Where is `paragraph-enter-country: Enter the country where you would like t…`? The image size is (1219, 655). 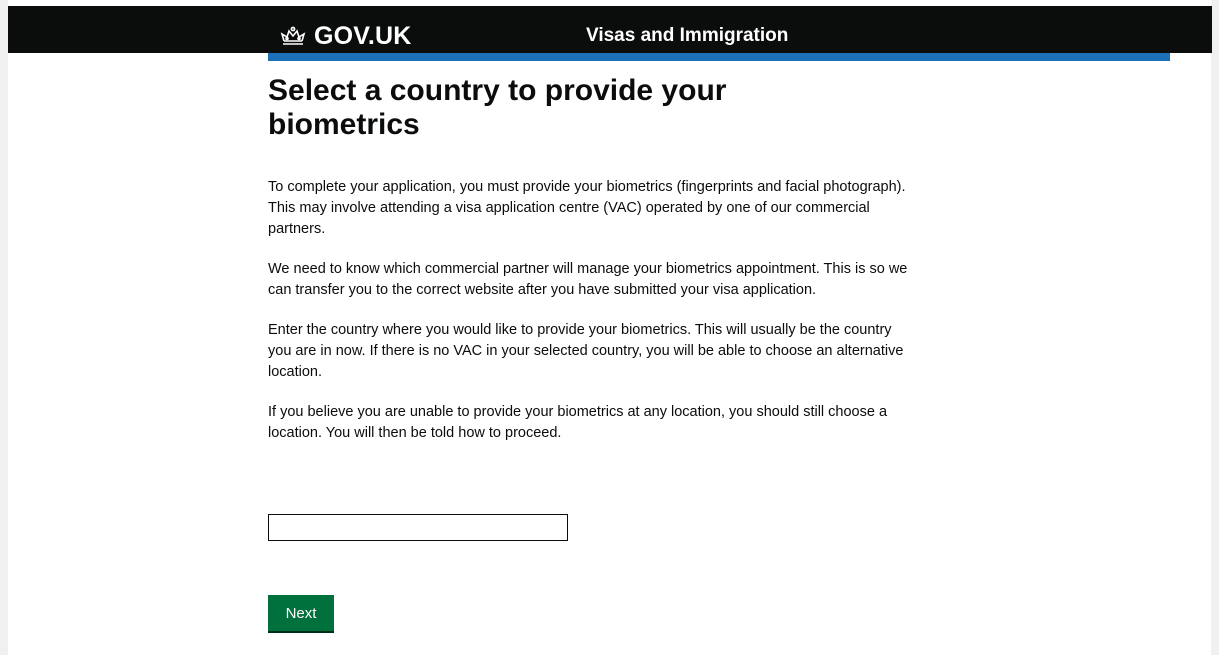 paragraph-enter-country: Enter the country where you would like t… is located at coordinates (586, 351).